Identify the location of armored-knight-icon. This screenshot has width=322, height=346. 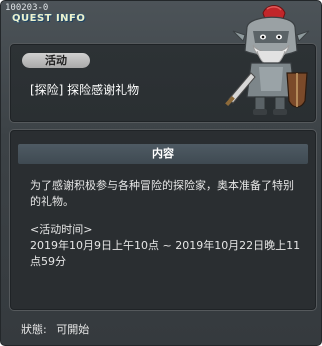
(267, 60).